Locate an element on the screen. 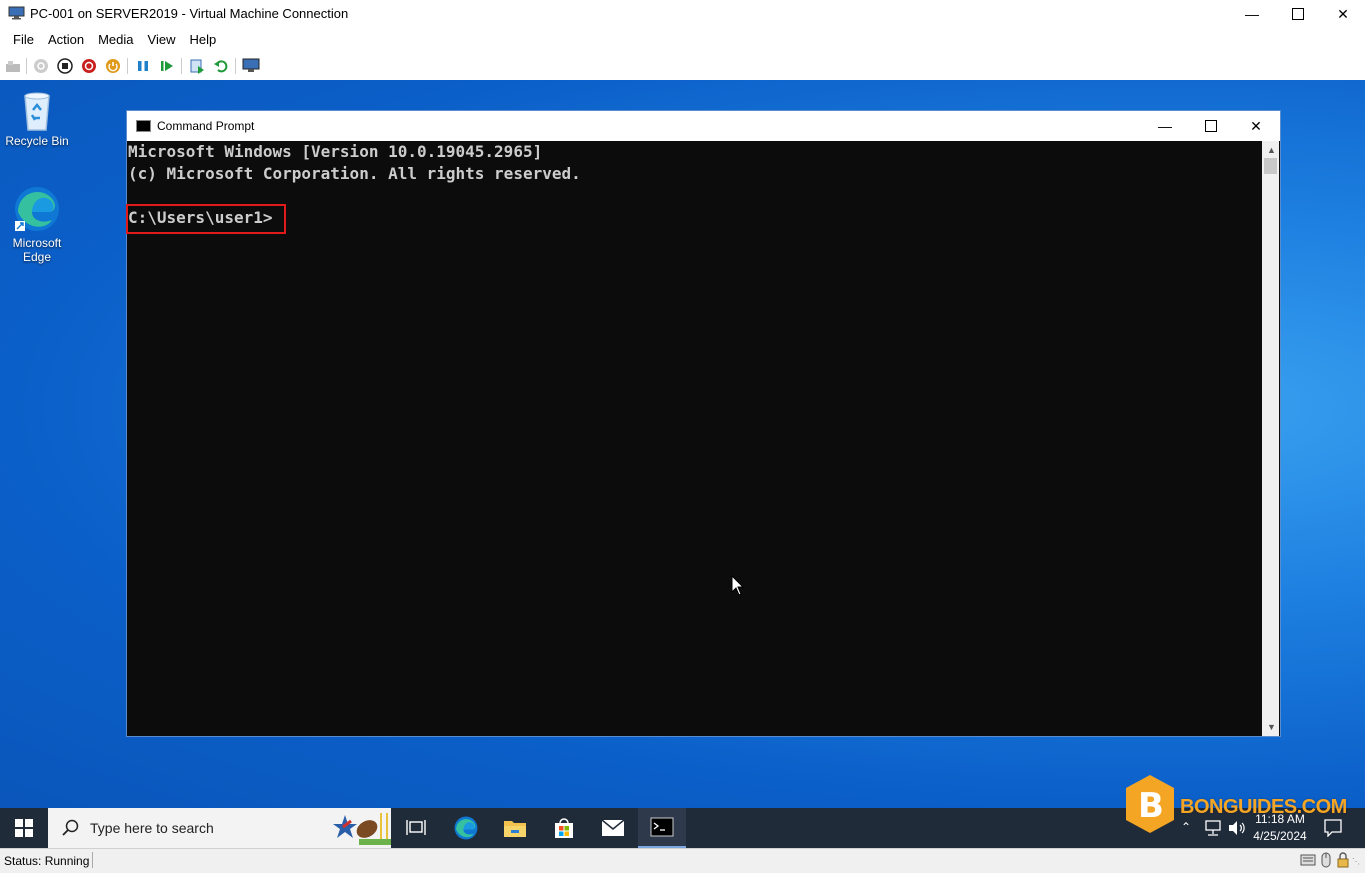 This screenshot has height=873, width=1365. checkpoint-icon is located at coordinates (197, 66).